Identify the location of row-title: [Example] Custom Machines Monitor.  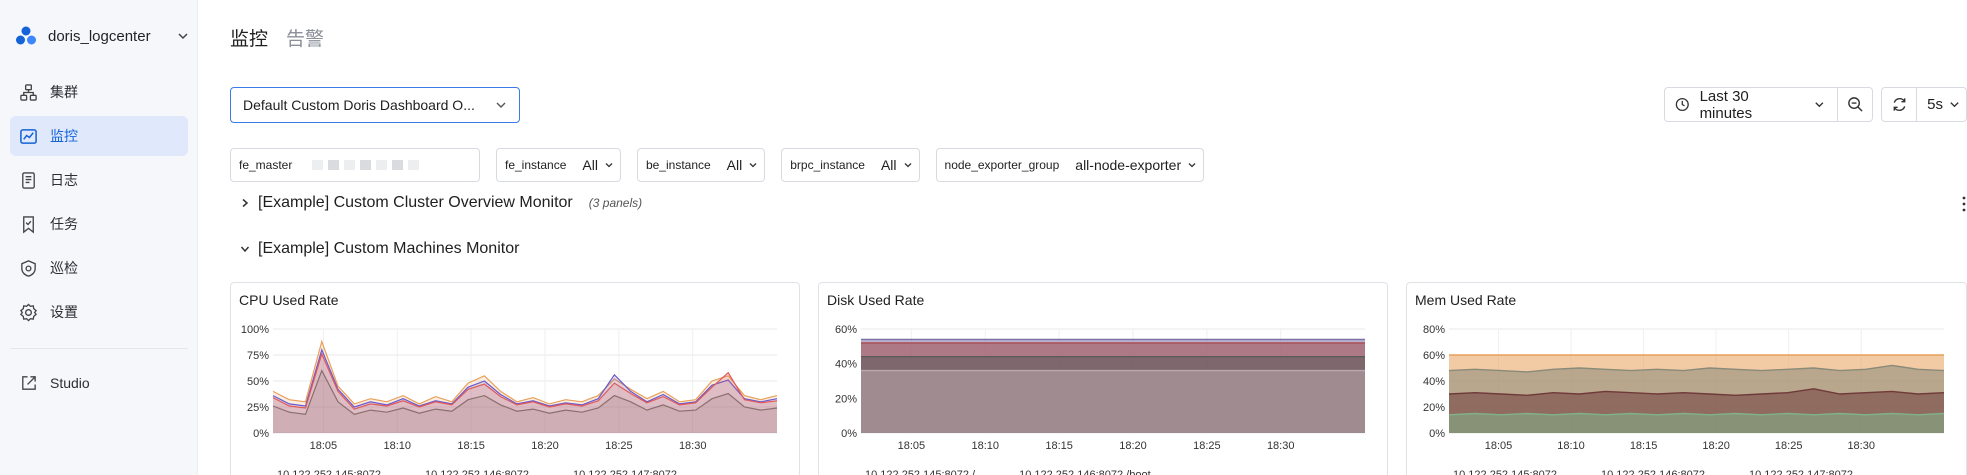
(389, 248).